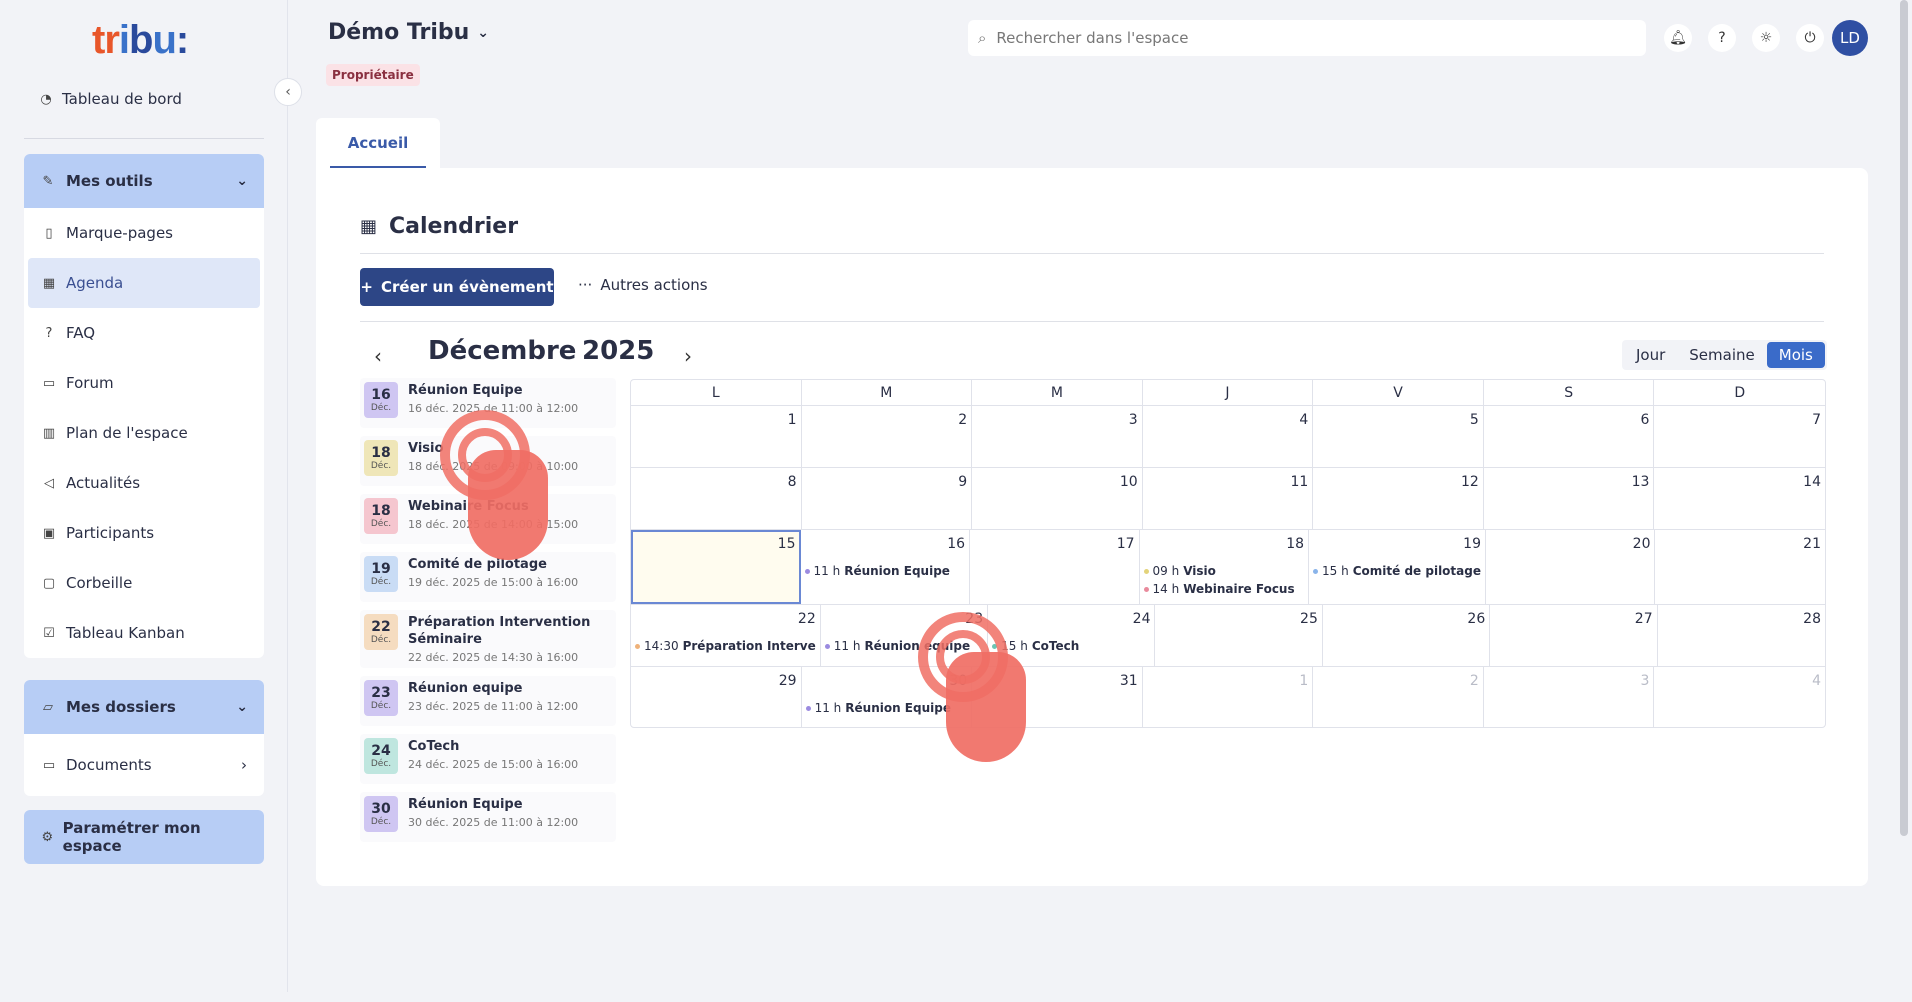  Describe the element at coordinates (288, 92) in the screenshot. I see `collapse-sidebar-button: ‹` at that location.